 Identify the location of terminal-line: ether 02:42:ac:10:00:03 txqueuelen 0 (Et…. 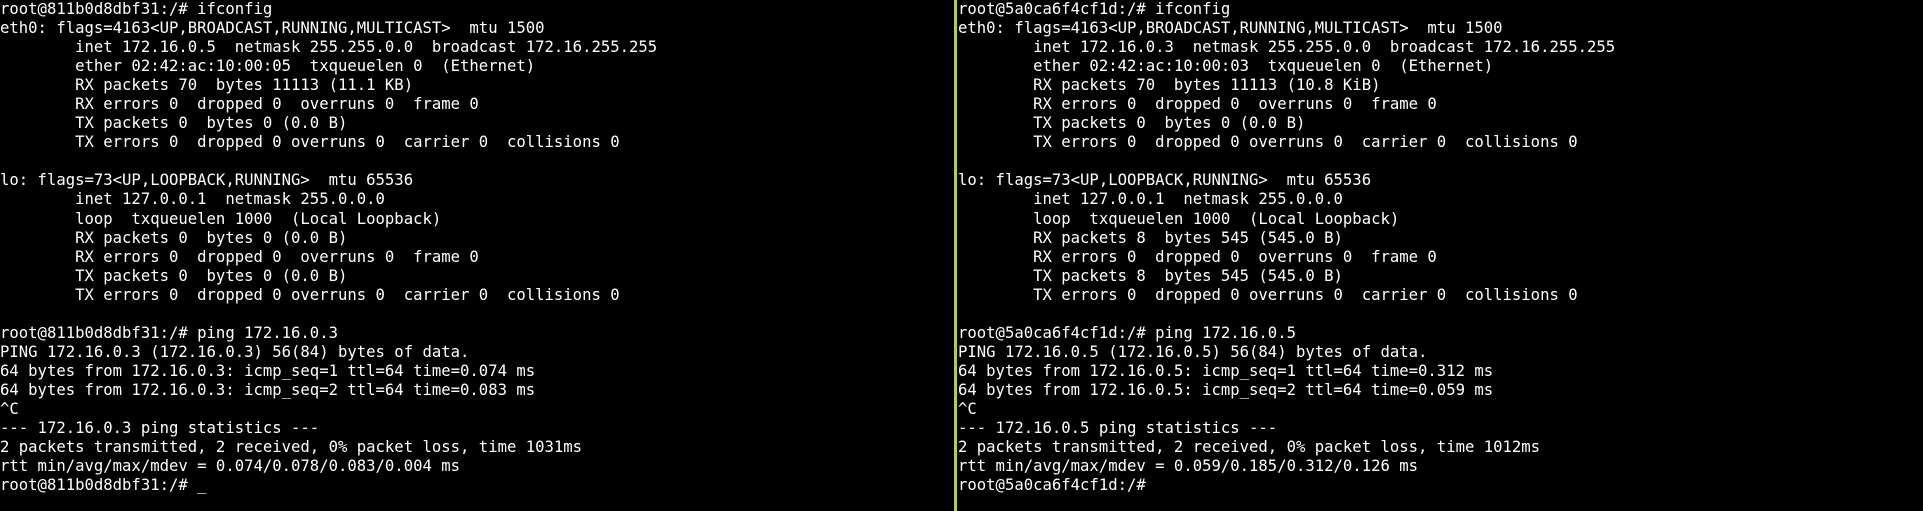
(1226, 66).